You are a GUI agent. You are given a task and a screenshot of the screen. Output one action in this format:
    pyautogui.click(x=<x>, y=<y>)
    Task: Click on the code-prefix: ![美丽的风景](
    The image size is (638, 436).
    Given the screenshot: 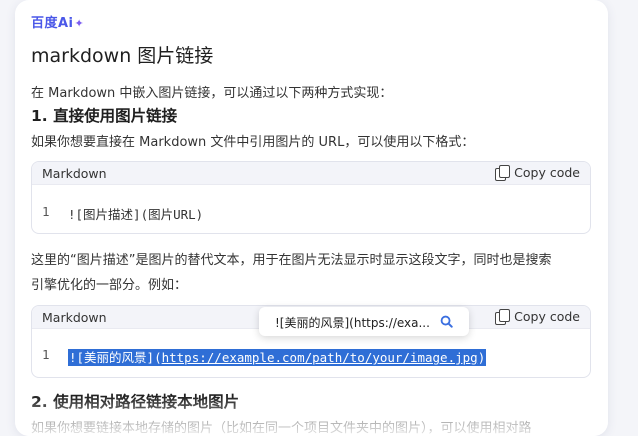 What is the action you would take?
    pyautogui.click(x=115, y=357)
    